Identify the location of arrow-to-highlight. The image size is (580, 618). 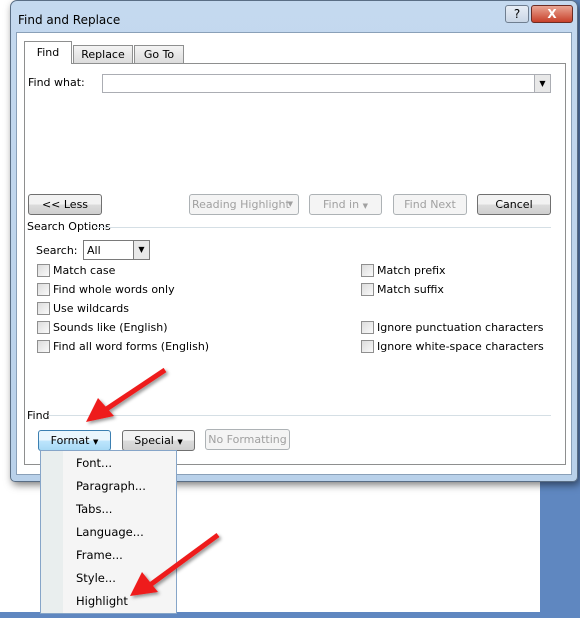
(175, 564).